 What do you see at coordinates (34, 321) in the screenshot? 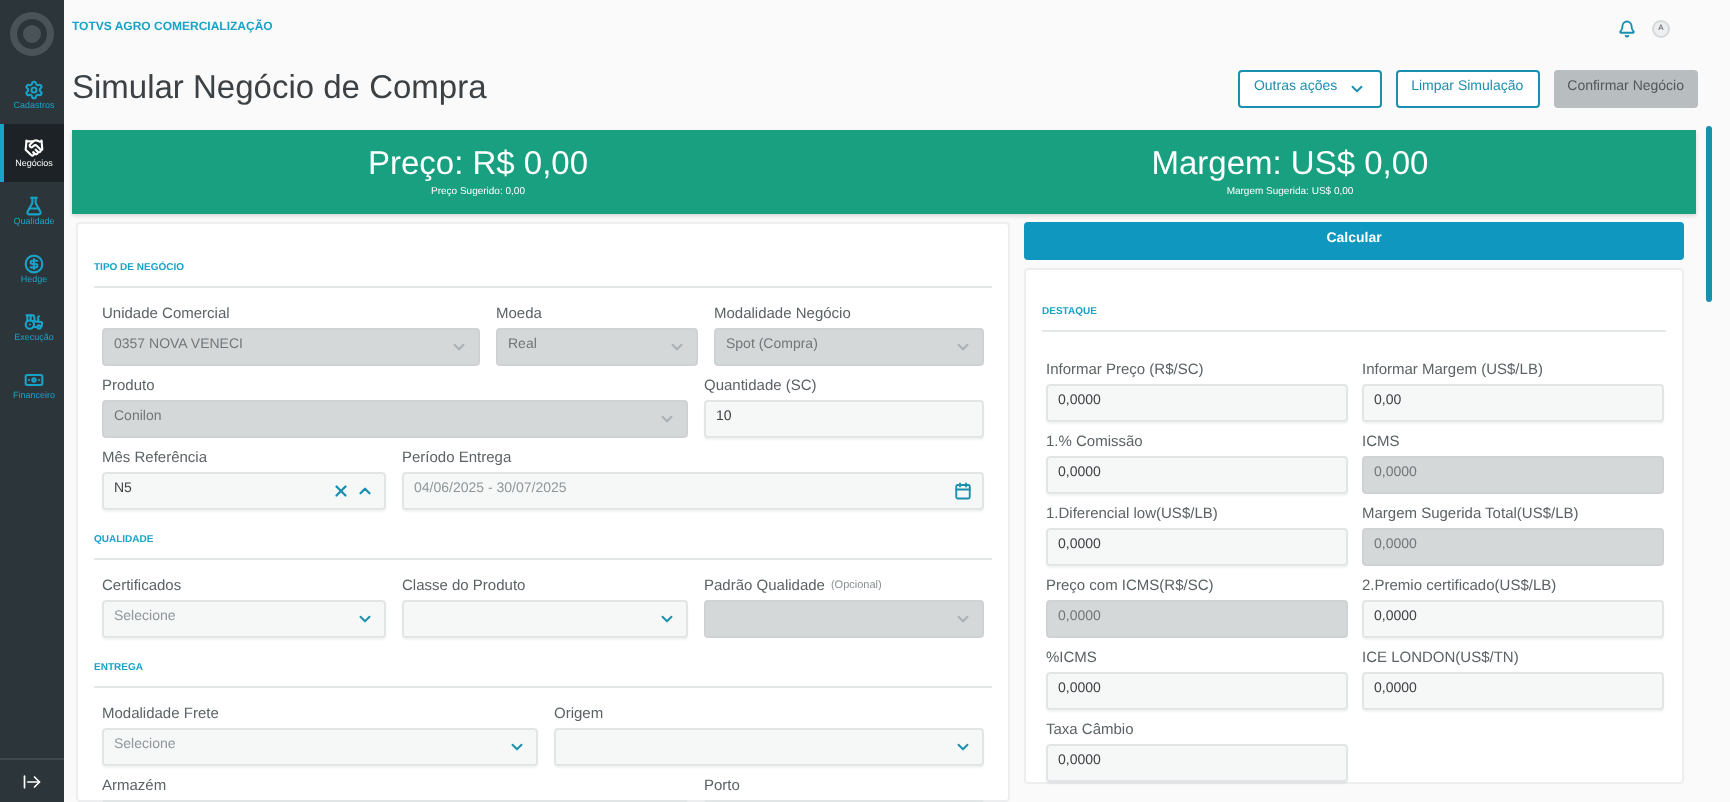
I see `tractor-icon` at bounding box center [34, 321].